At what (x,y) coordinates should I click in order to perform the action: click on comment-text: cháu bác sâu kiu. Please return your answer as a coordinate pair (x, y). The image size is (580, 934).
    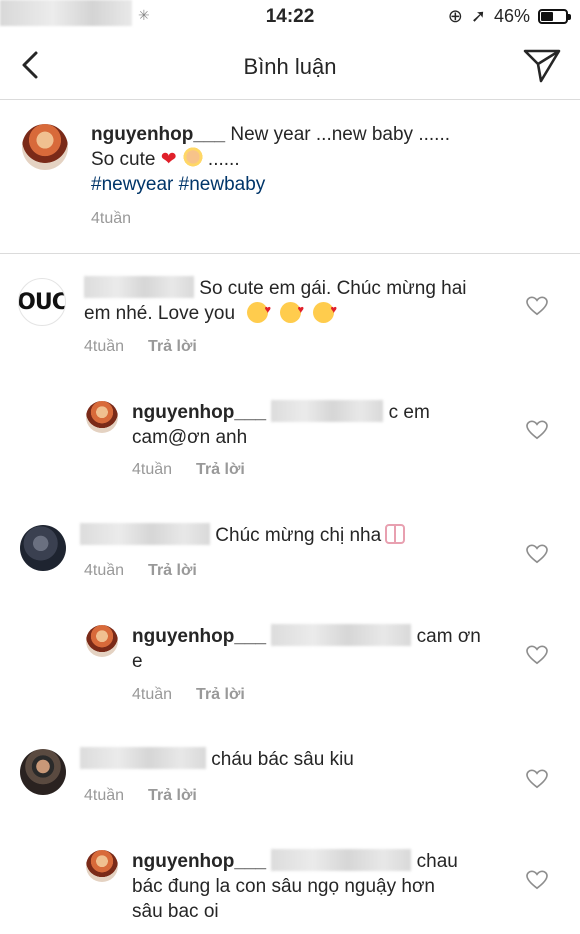
    Looking at the image, I should click on (295, 759).